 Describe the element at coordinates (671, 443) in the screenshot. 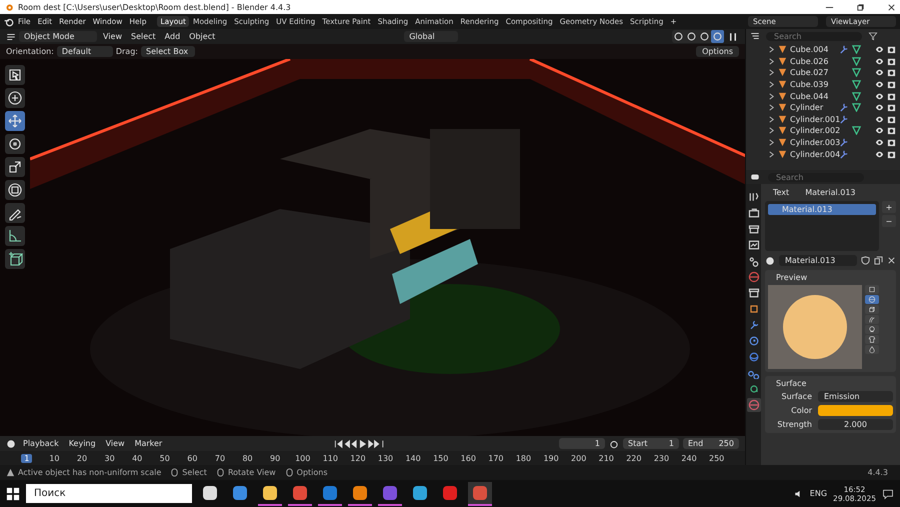

I see `start-frame-value: 1` at that location.